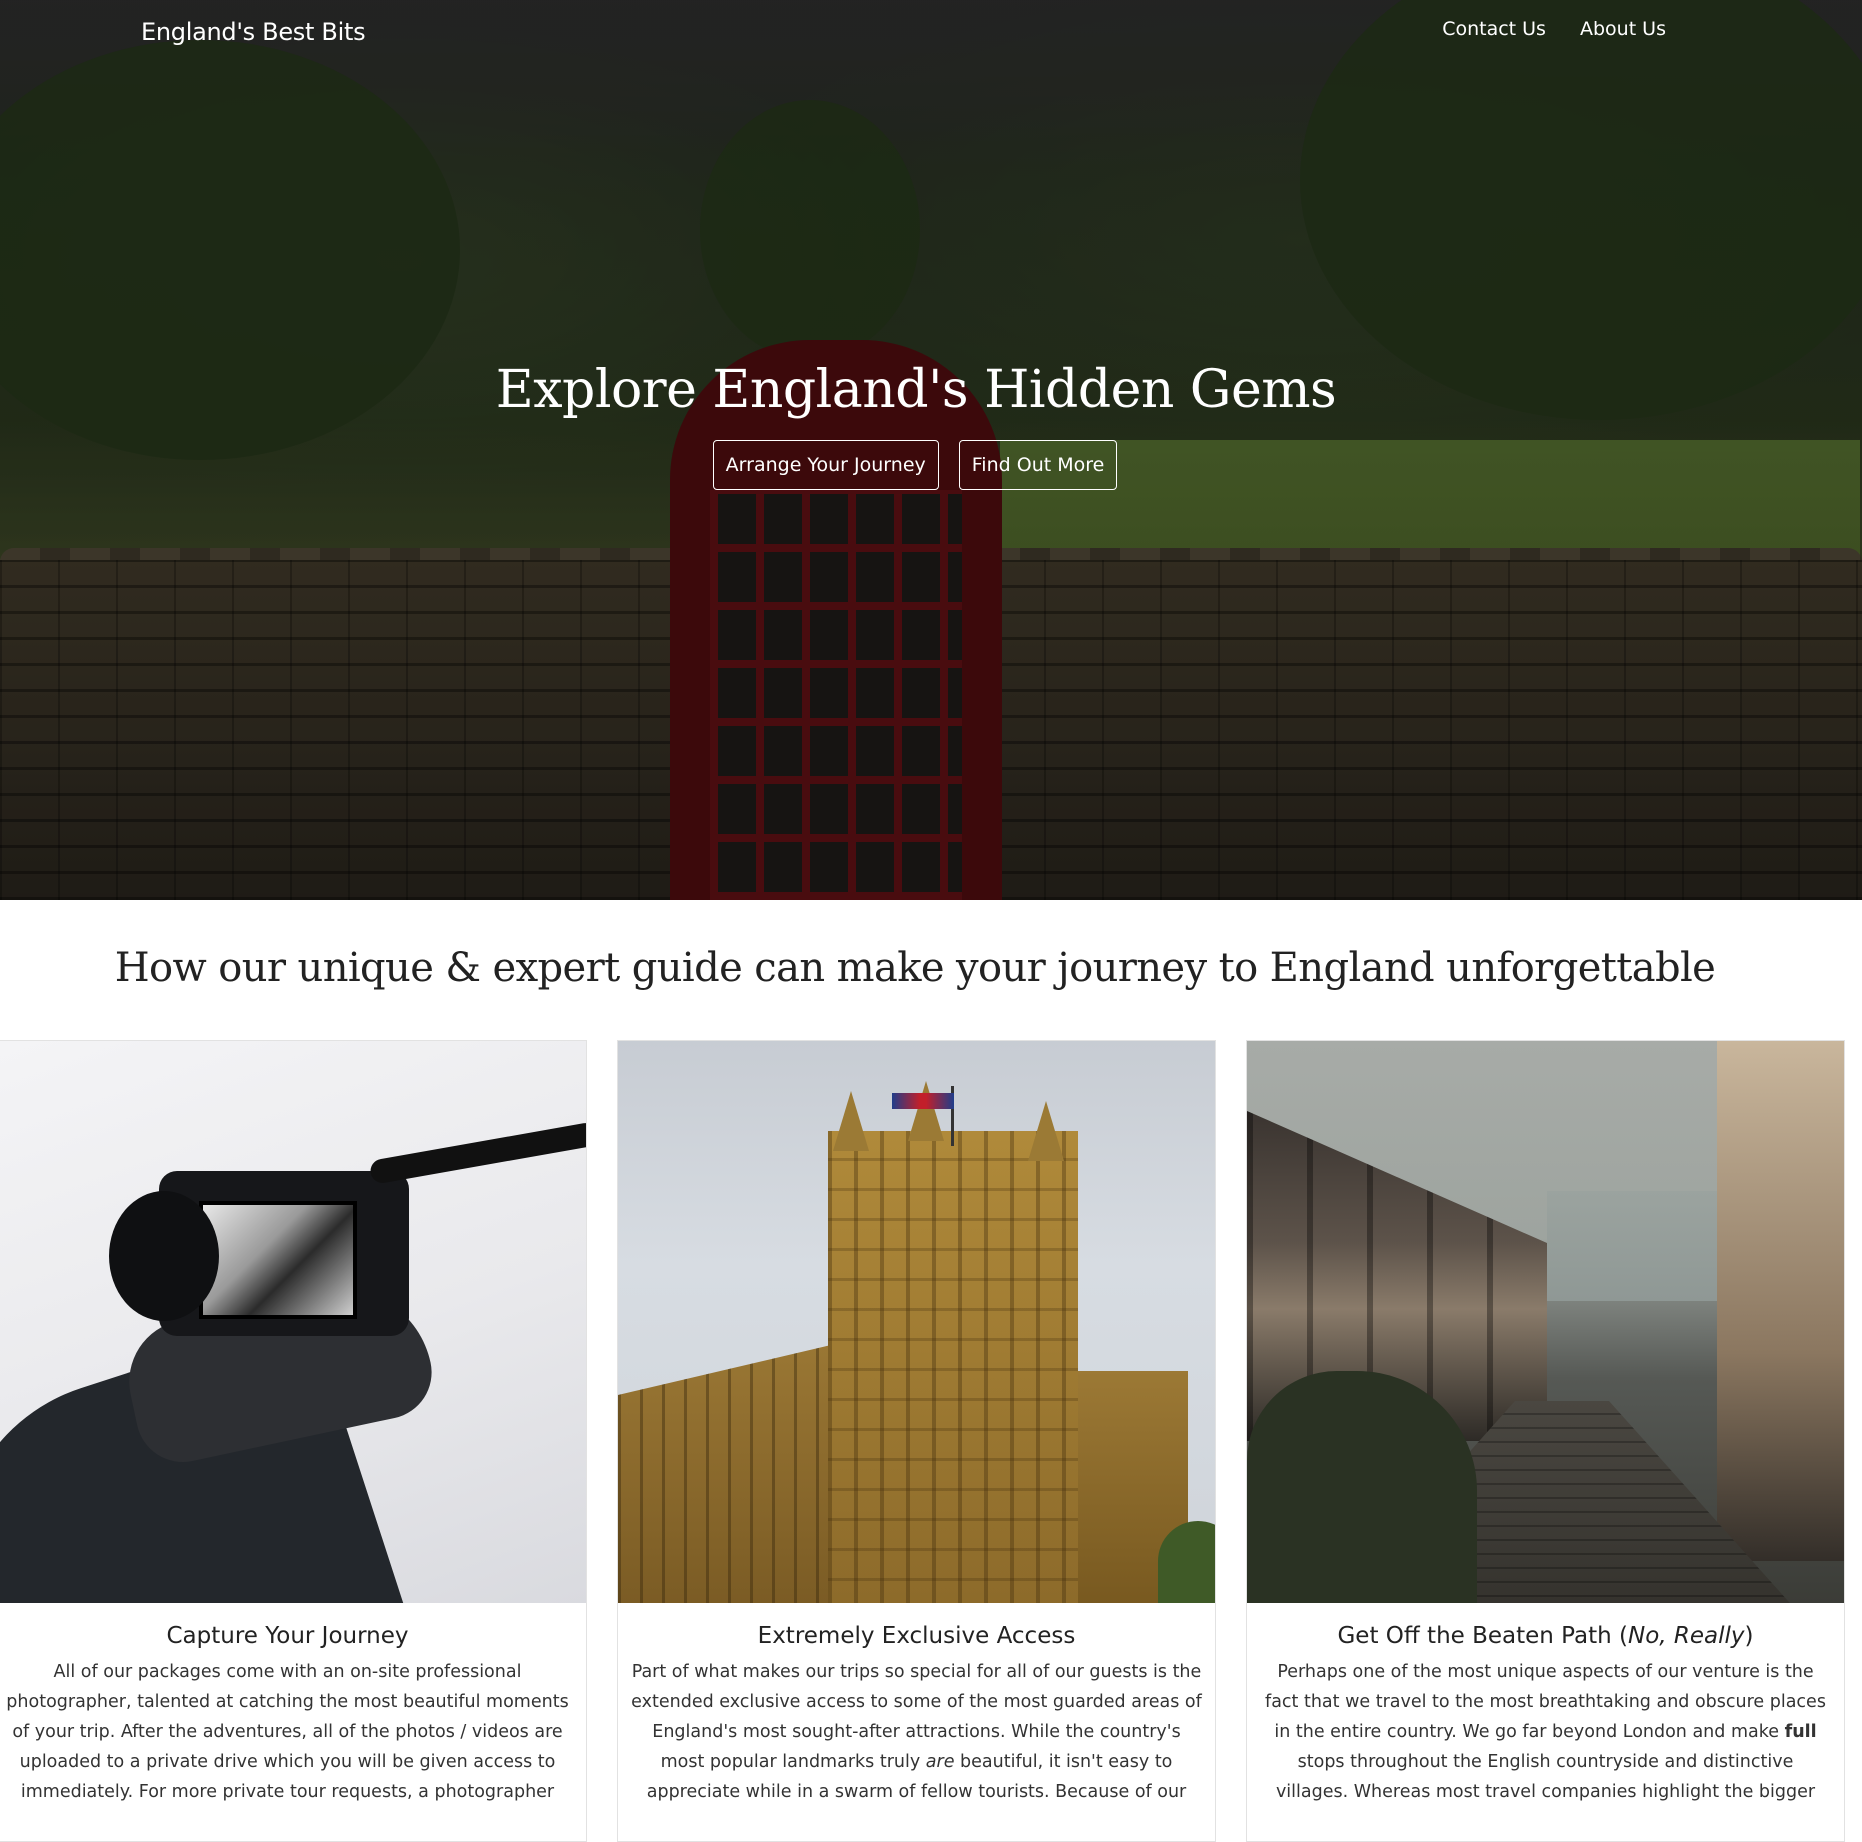  I want to click on card-text-strong: full, so click(1800, 1732).